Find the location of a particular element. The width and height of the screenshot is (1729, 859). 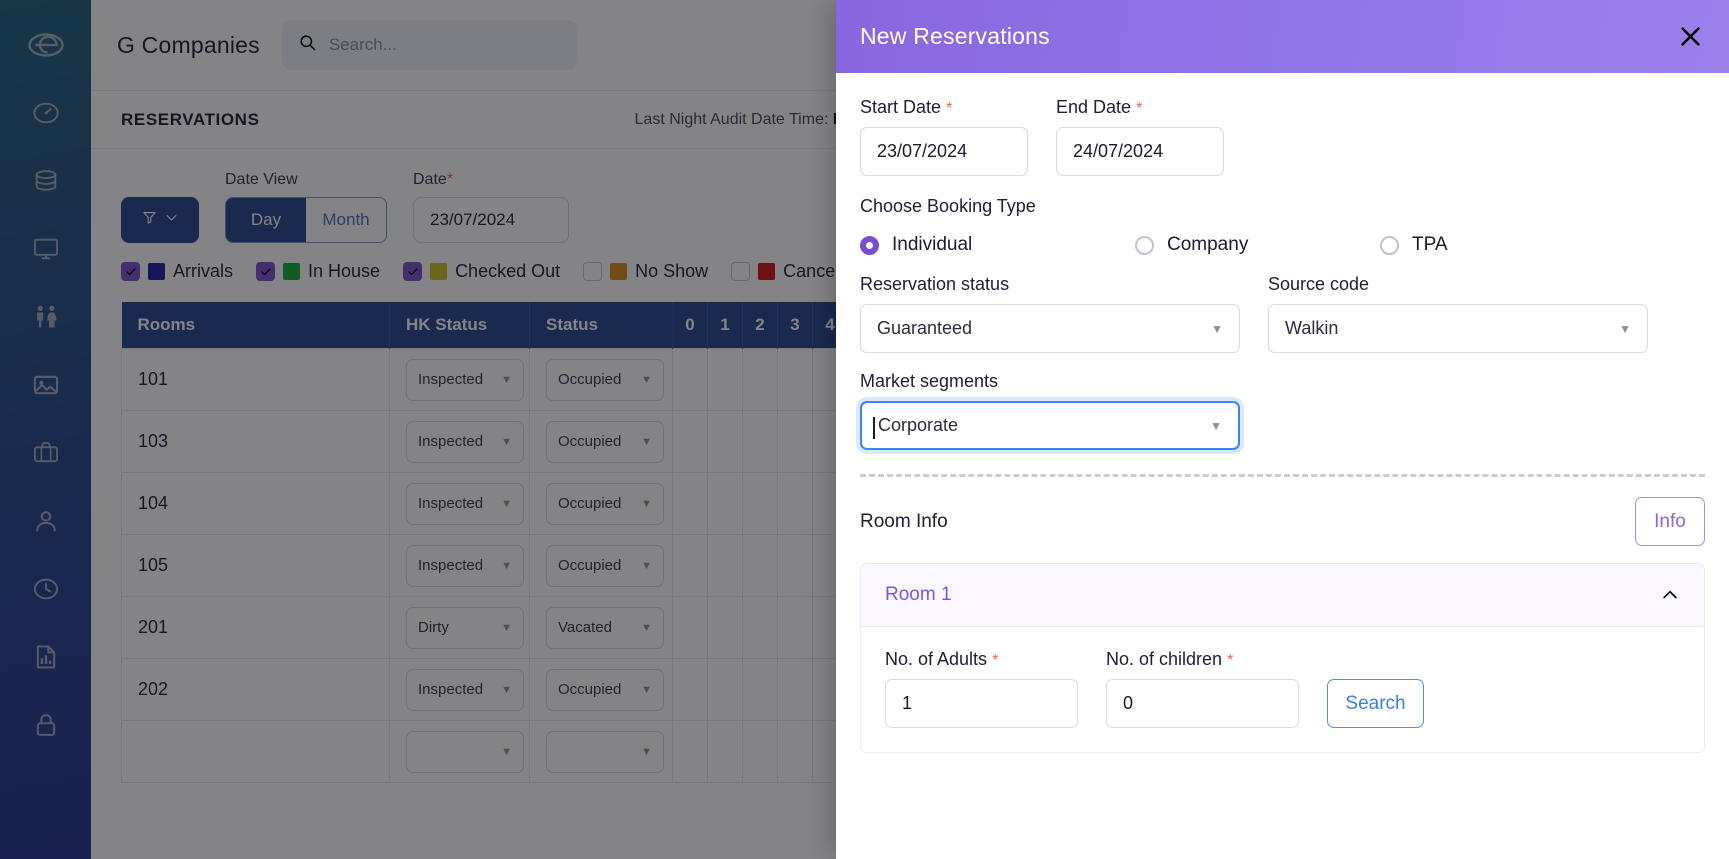

radio-individual: Individual is located at coordinates (997, 245).